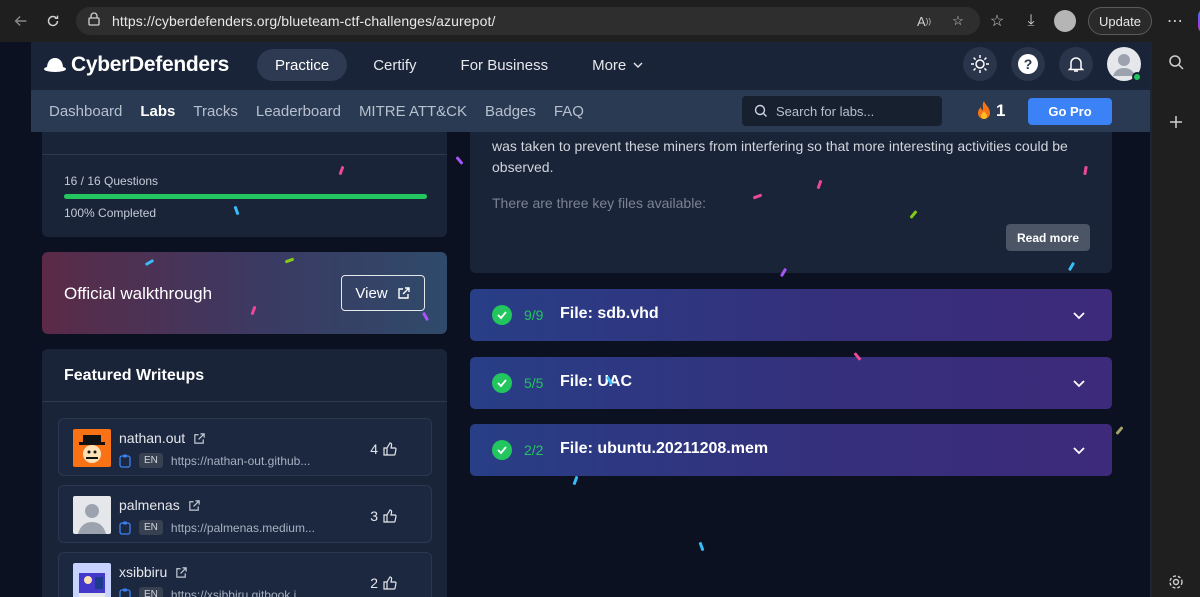  I want to click on file-section-sdb-vhd: 9/9 File: sdb.vhd, so click(791, 315).